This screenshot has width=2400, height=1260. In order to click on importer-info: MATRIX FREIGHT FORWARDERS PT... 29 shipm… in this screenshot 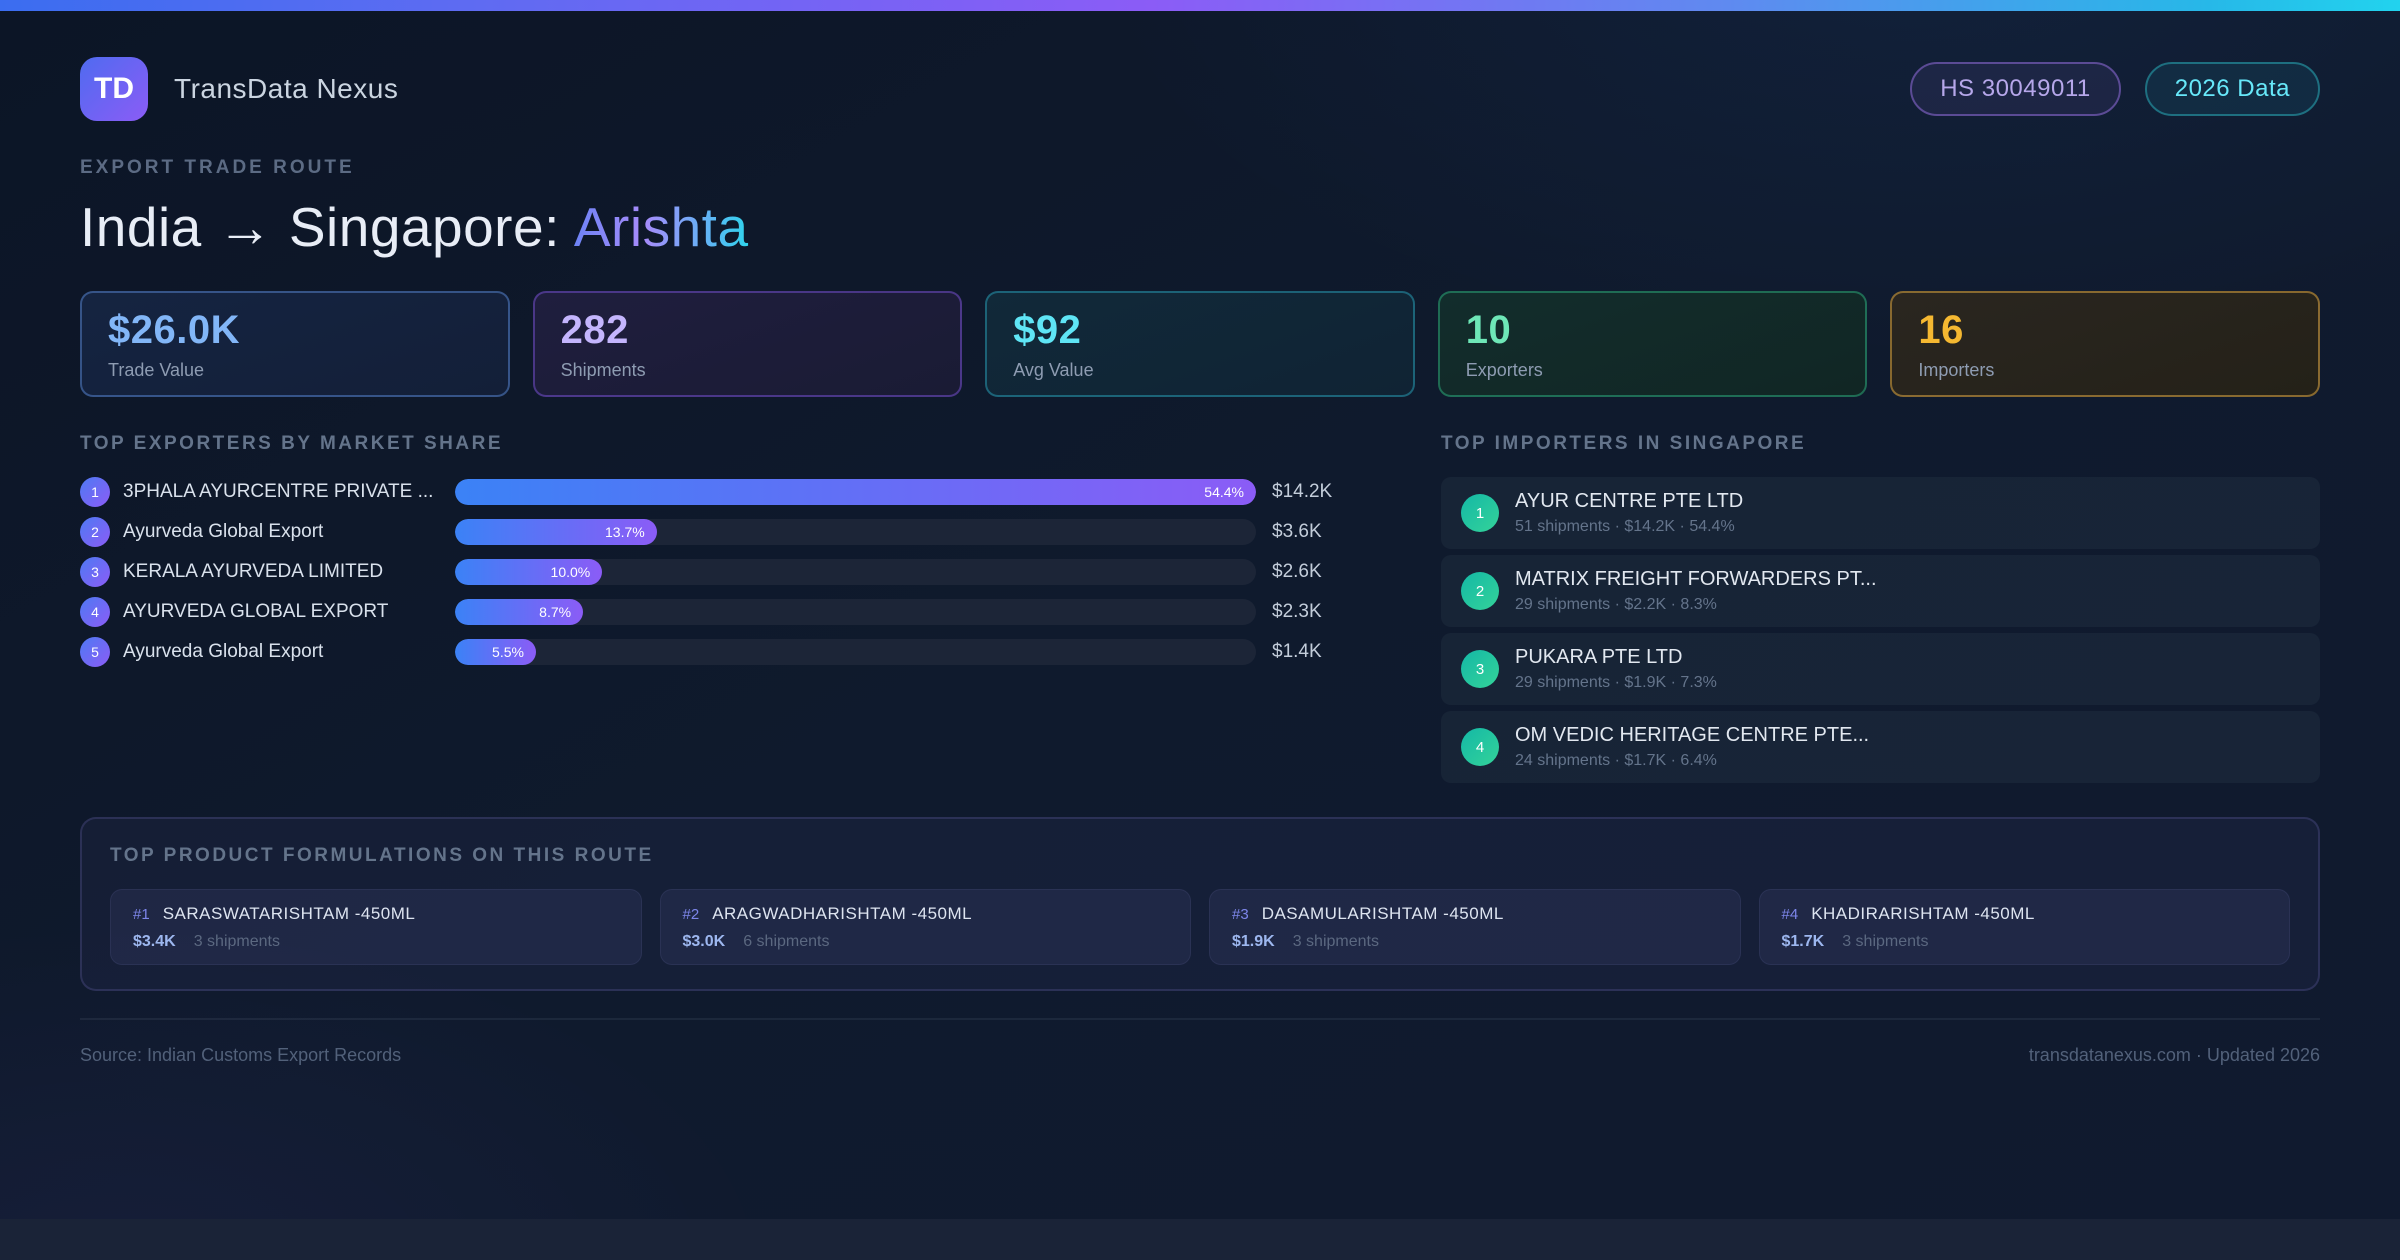, I will do `click(1696, 591)`.